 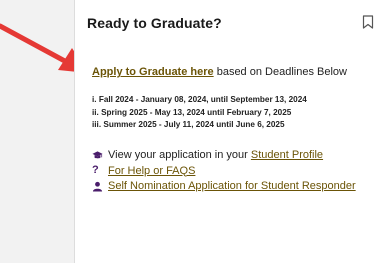 What do you see at coordinates (368, 22) in the screenshot?
I see `bookmark-icon` at bounding box center [368, 22].